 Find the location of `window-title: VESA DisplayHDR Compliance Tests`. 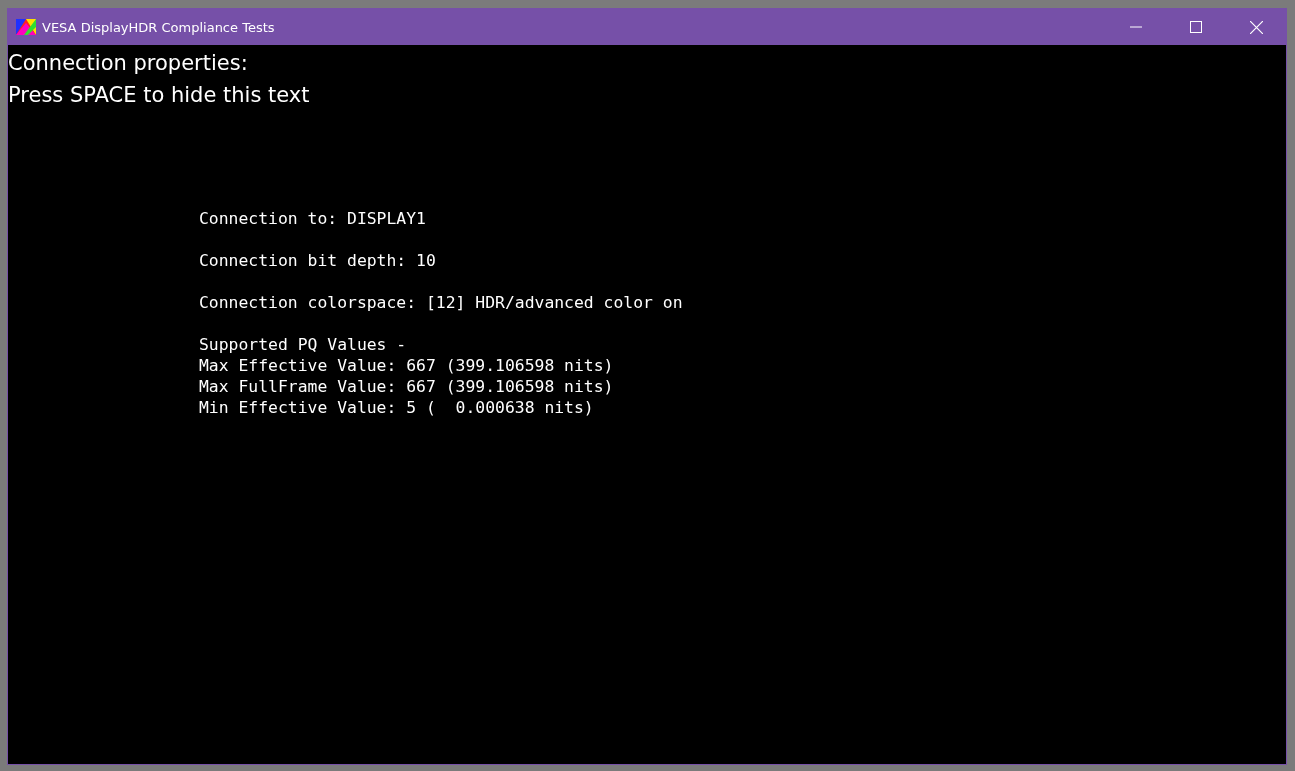

window-title: VESA DisplayHDR Compliance Tests is located at coordinates (158, 27).